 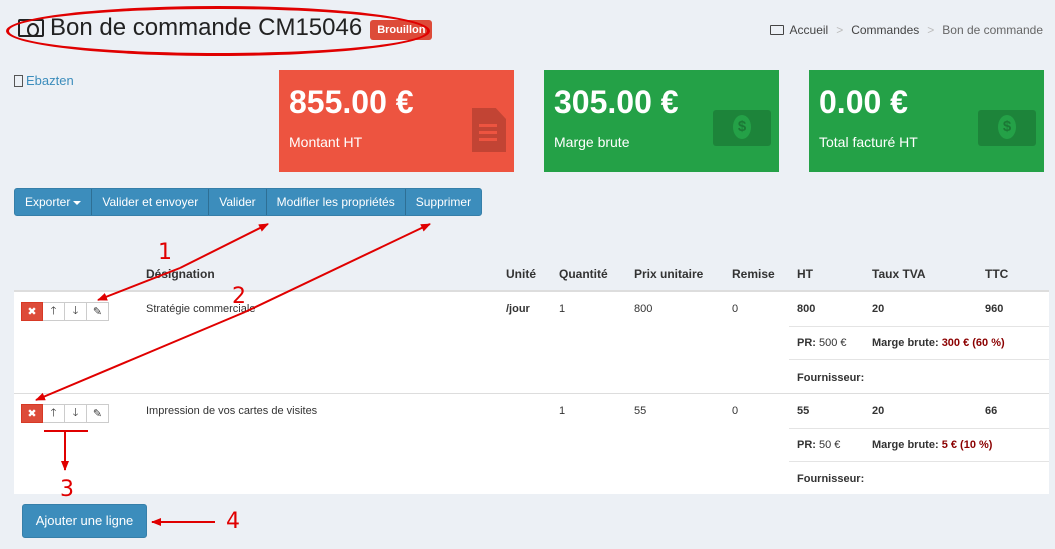 What do you see at coordinates (531, 393) in the screenshot?
I see `row-divider` at bounding box center [531, 393].